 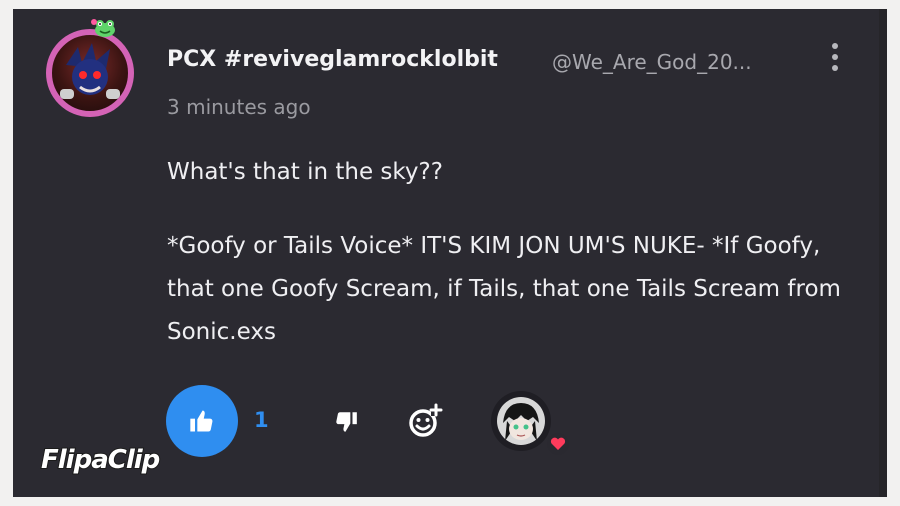 What do you see at coordinates (835, 57) in the screenshot?
I see `more-vertical-icon` at bounding box center [835, 57].